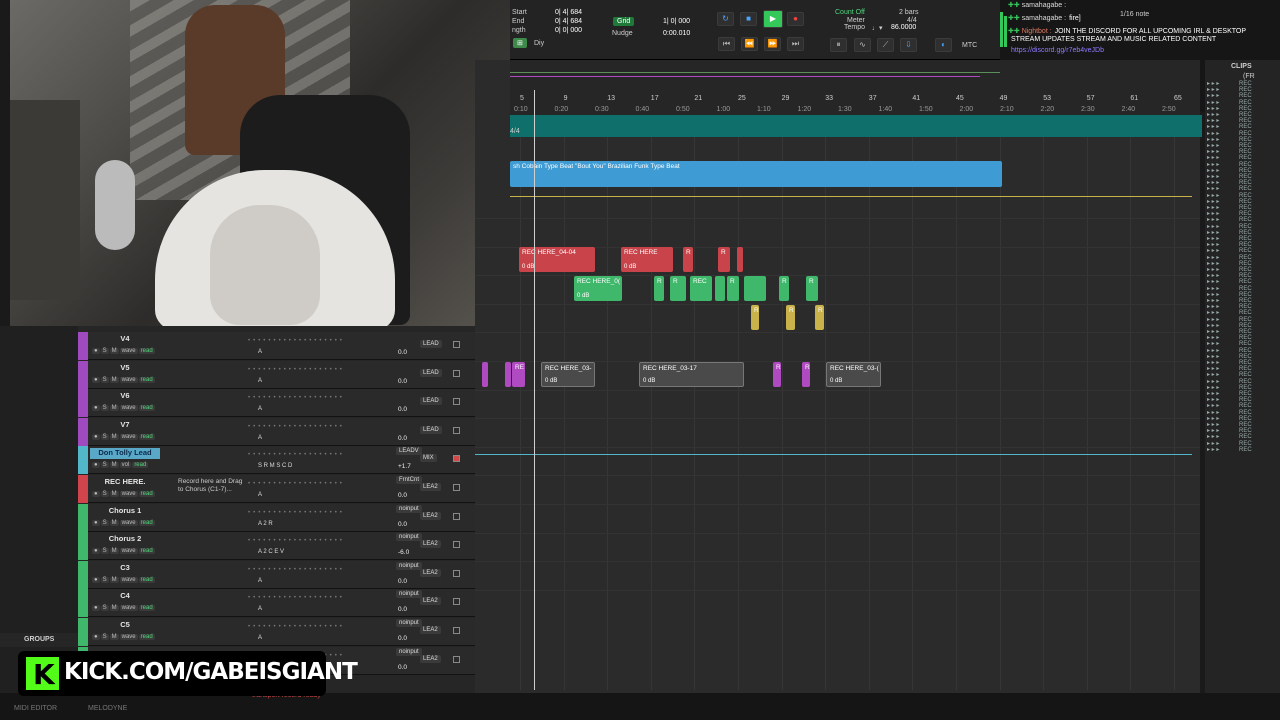  I want to click on timeline-ruler, so click(855, 87).